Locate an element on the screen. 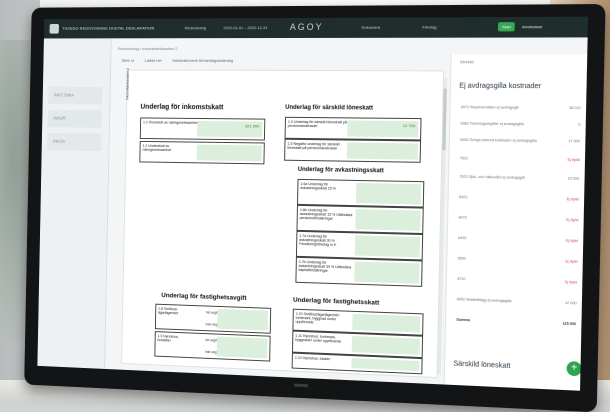 The height and width of the screenshot is (412, 610). preview-button: Deklarationens förhandsgranskning is located at coordinates (202, 60).